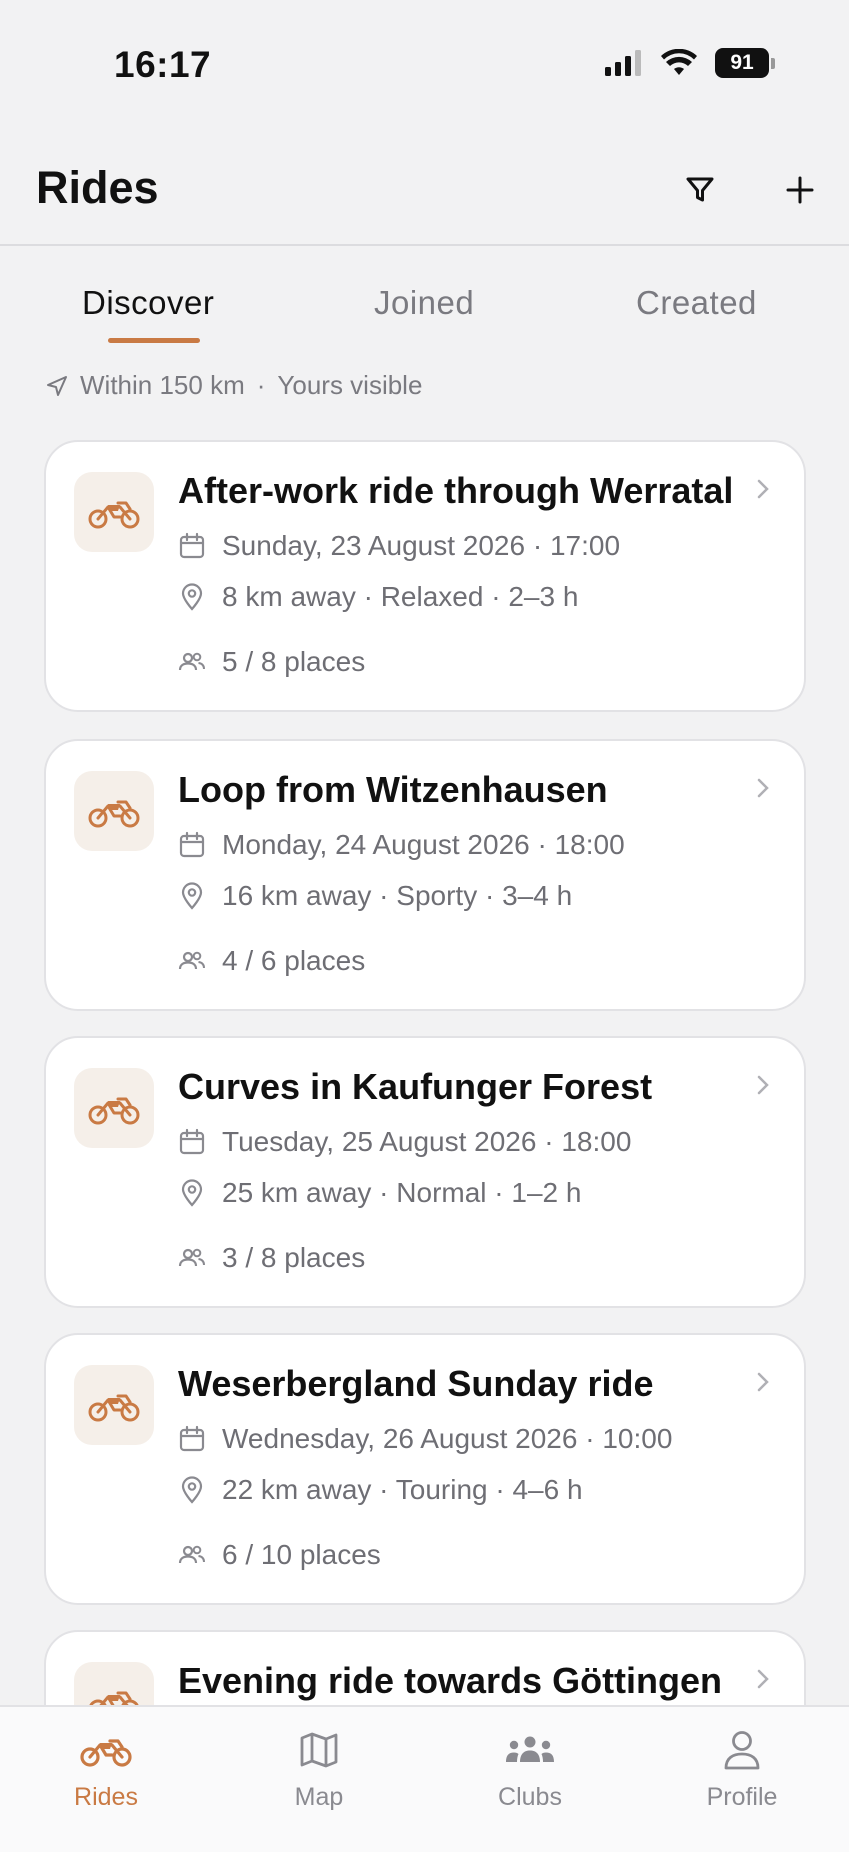 This screenshot has width=849, height=1852. Describe the element at coordinates (416, 1383) in the screenshot. I see `ride-title: Weserbergland Sunday ride` at that location.